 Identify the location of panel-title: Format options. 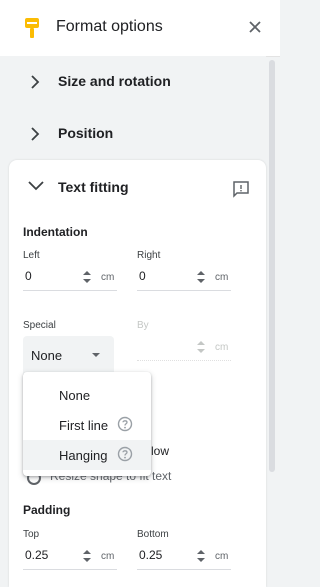
(109, 26).